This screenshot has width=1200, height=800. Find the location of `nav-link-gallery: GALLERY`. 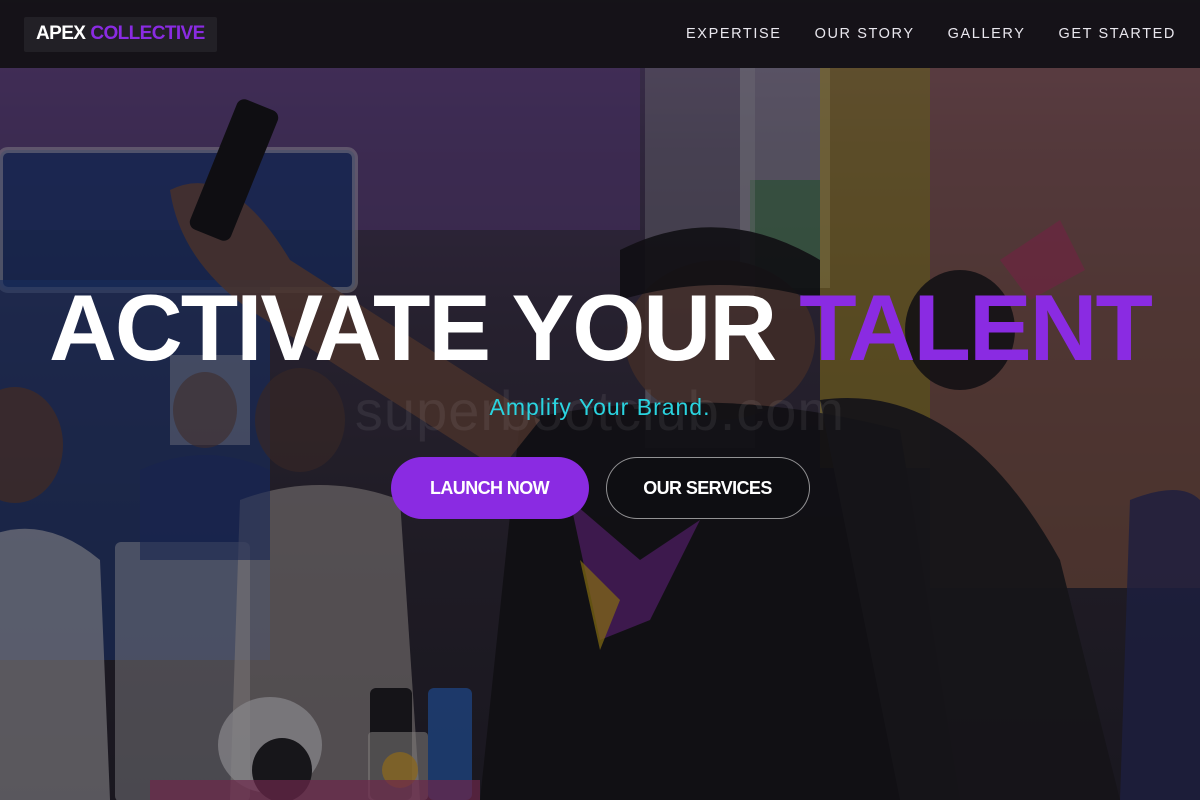

nav-link-gallery: GALLERY is located at coordinates (987, 34).